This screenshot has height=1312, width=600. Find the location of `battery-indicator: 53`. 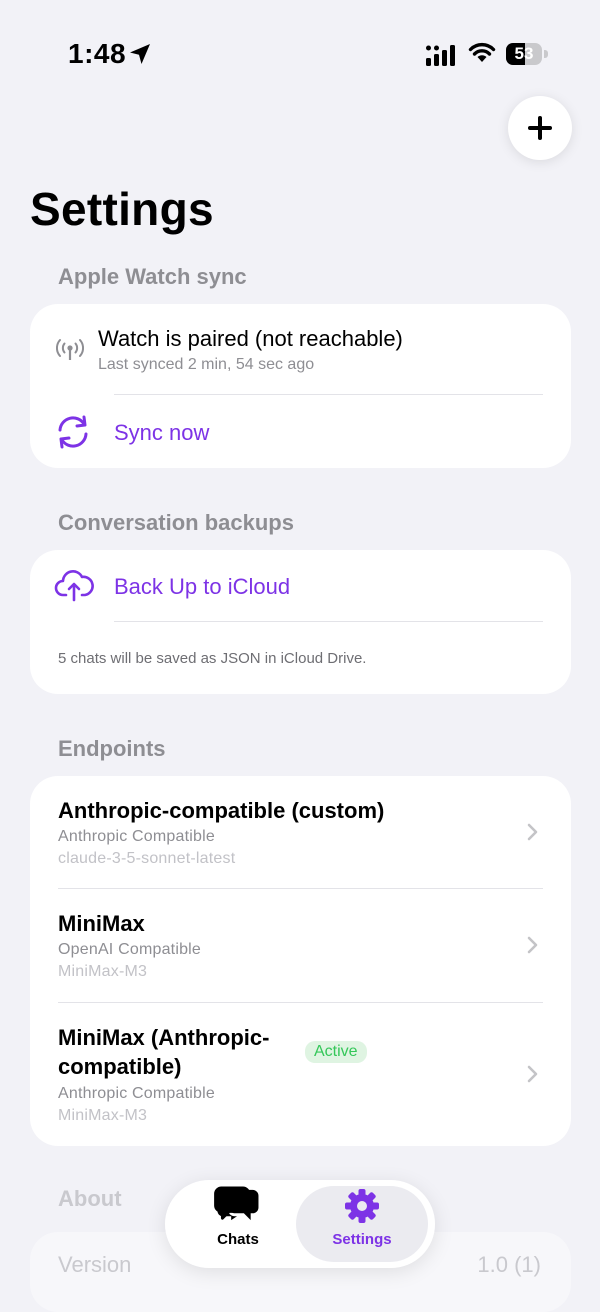

battery-indicator: 53 is located at coordinates (524, 54).